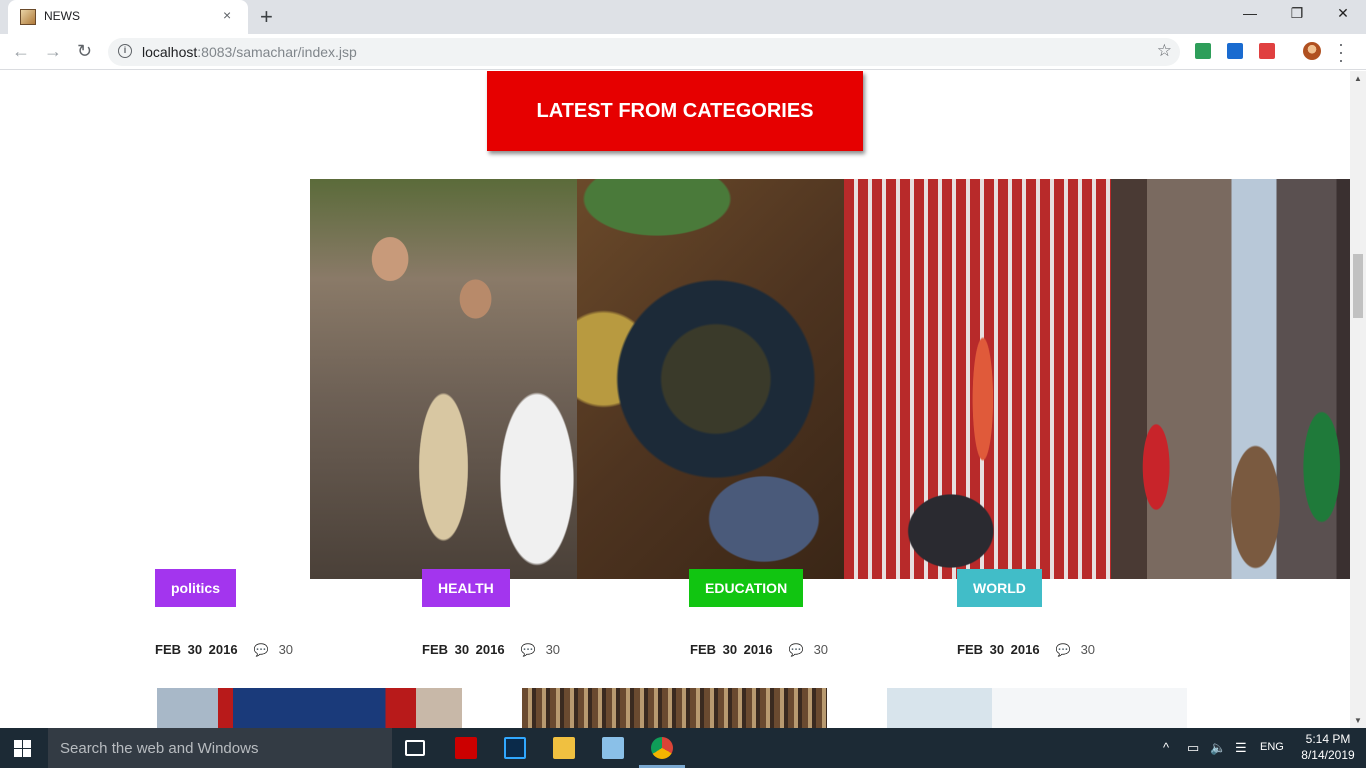 This screenshot has height=768, width=1366. What do you see at coordinates (22, 748) in the screenshot?
I see `windows-start-icon` at bounding box center [22, 748].